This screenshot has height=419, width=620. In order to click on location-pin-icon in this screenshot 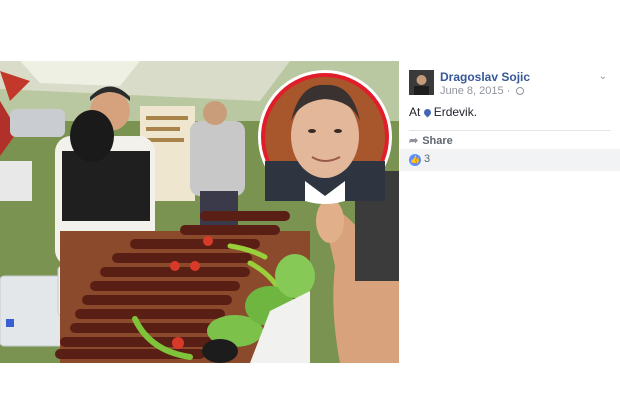, I will do `click(427, 112)`.